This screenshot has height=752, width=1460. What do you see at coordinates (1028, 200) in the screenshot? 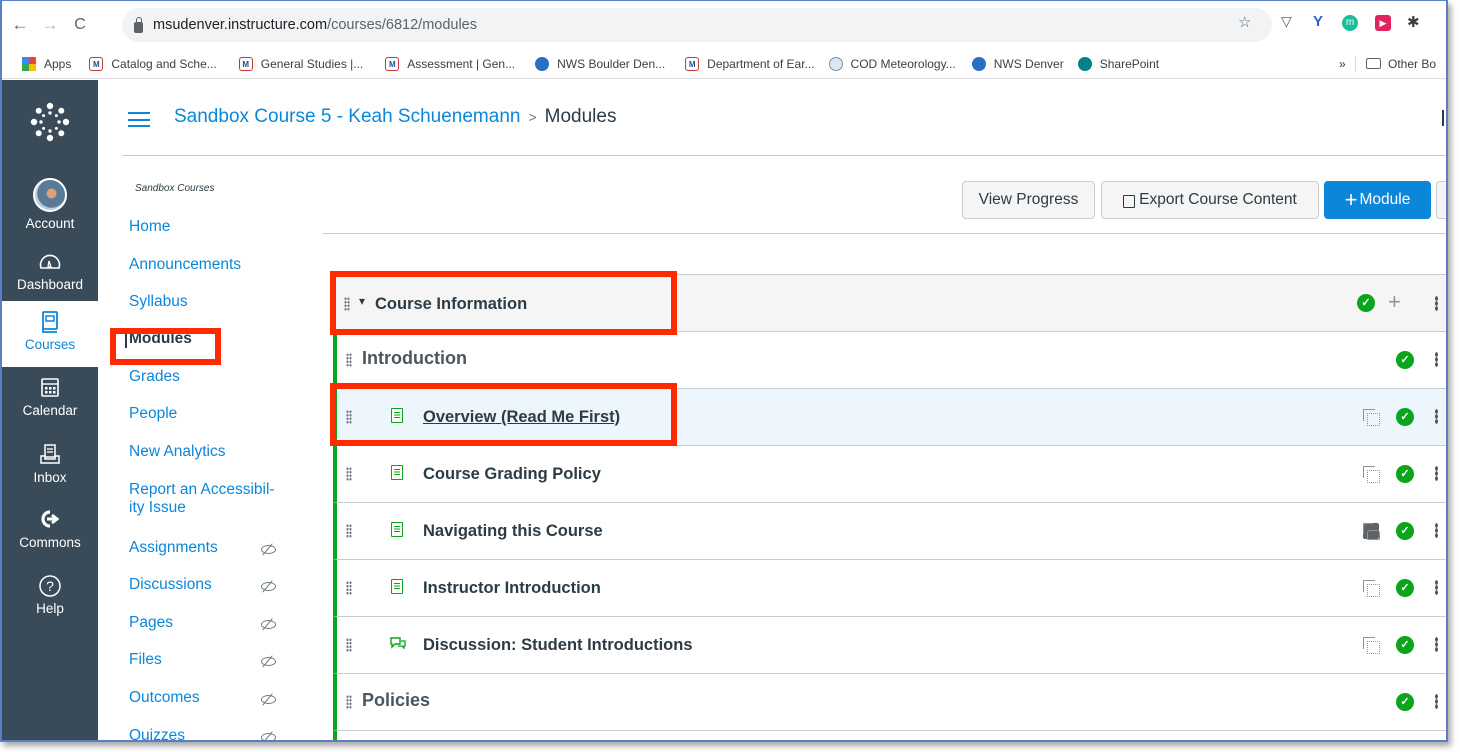
I see `view-progress-button: View Progress` at bounding box center [1028, 200].